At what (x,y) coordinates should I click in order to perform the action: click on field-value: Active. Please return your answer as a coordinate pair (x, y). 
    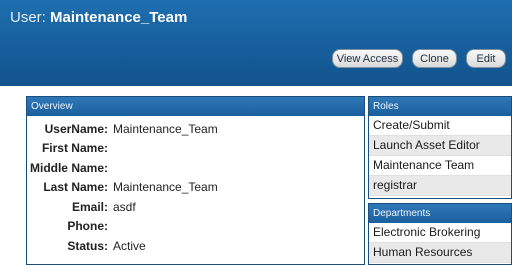
    Looking at the image, I should click on (129, 245).